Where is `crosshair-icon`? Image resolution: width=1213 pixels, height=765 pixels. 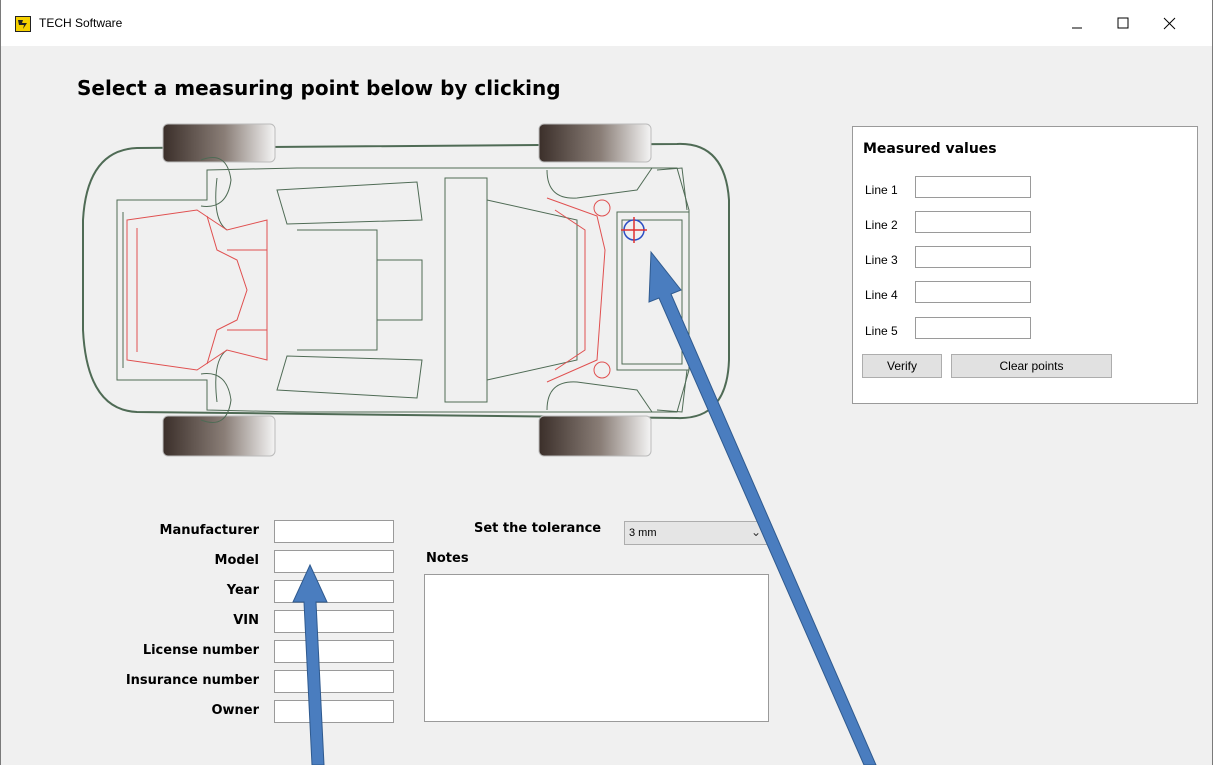 crosshair-icon is located at coordinates (634, 230).